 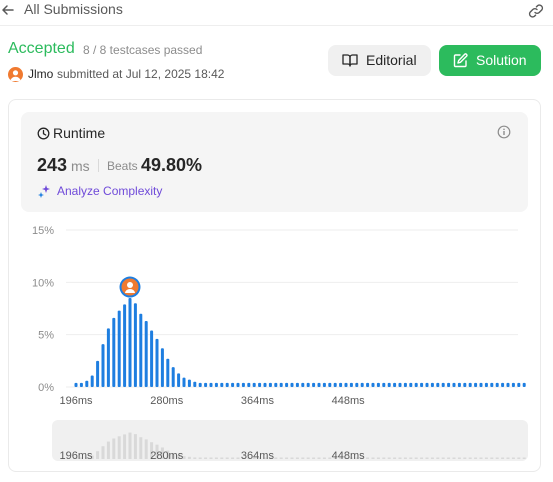 I want to click on username: Jlmo, so click(x=40, y=74).